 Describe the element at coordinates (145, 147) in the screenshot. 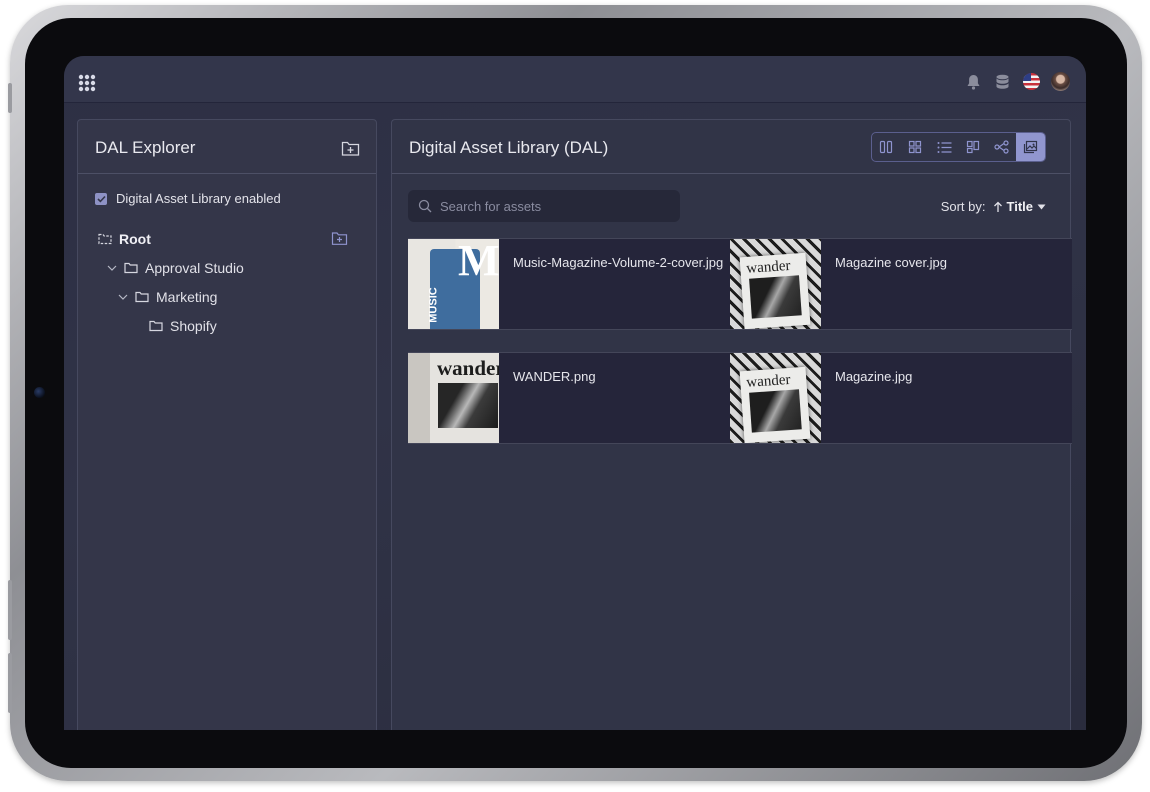

I see `explorer-title: DAL Explorer` at that location.